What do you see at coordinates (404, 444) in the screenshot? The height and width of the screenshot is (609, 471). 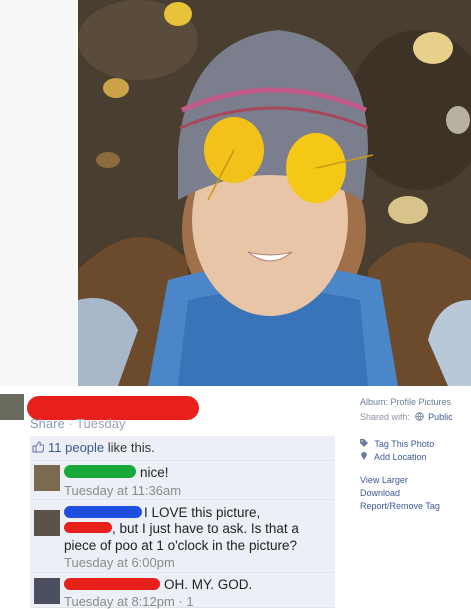 I see `tag-photo-link: Tag This Photo` at bounding box center [404, 444].